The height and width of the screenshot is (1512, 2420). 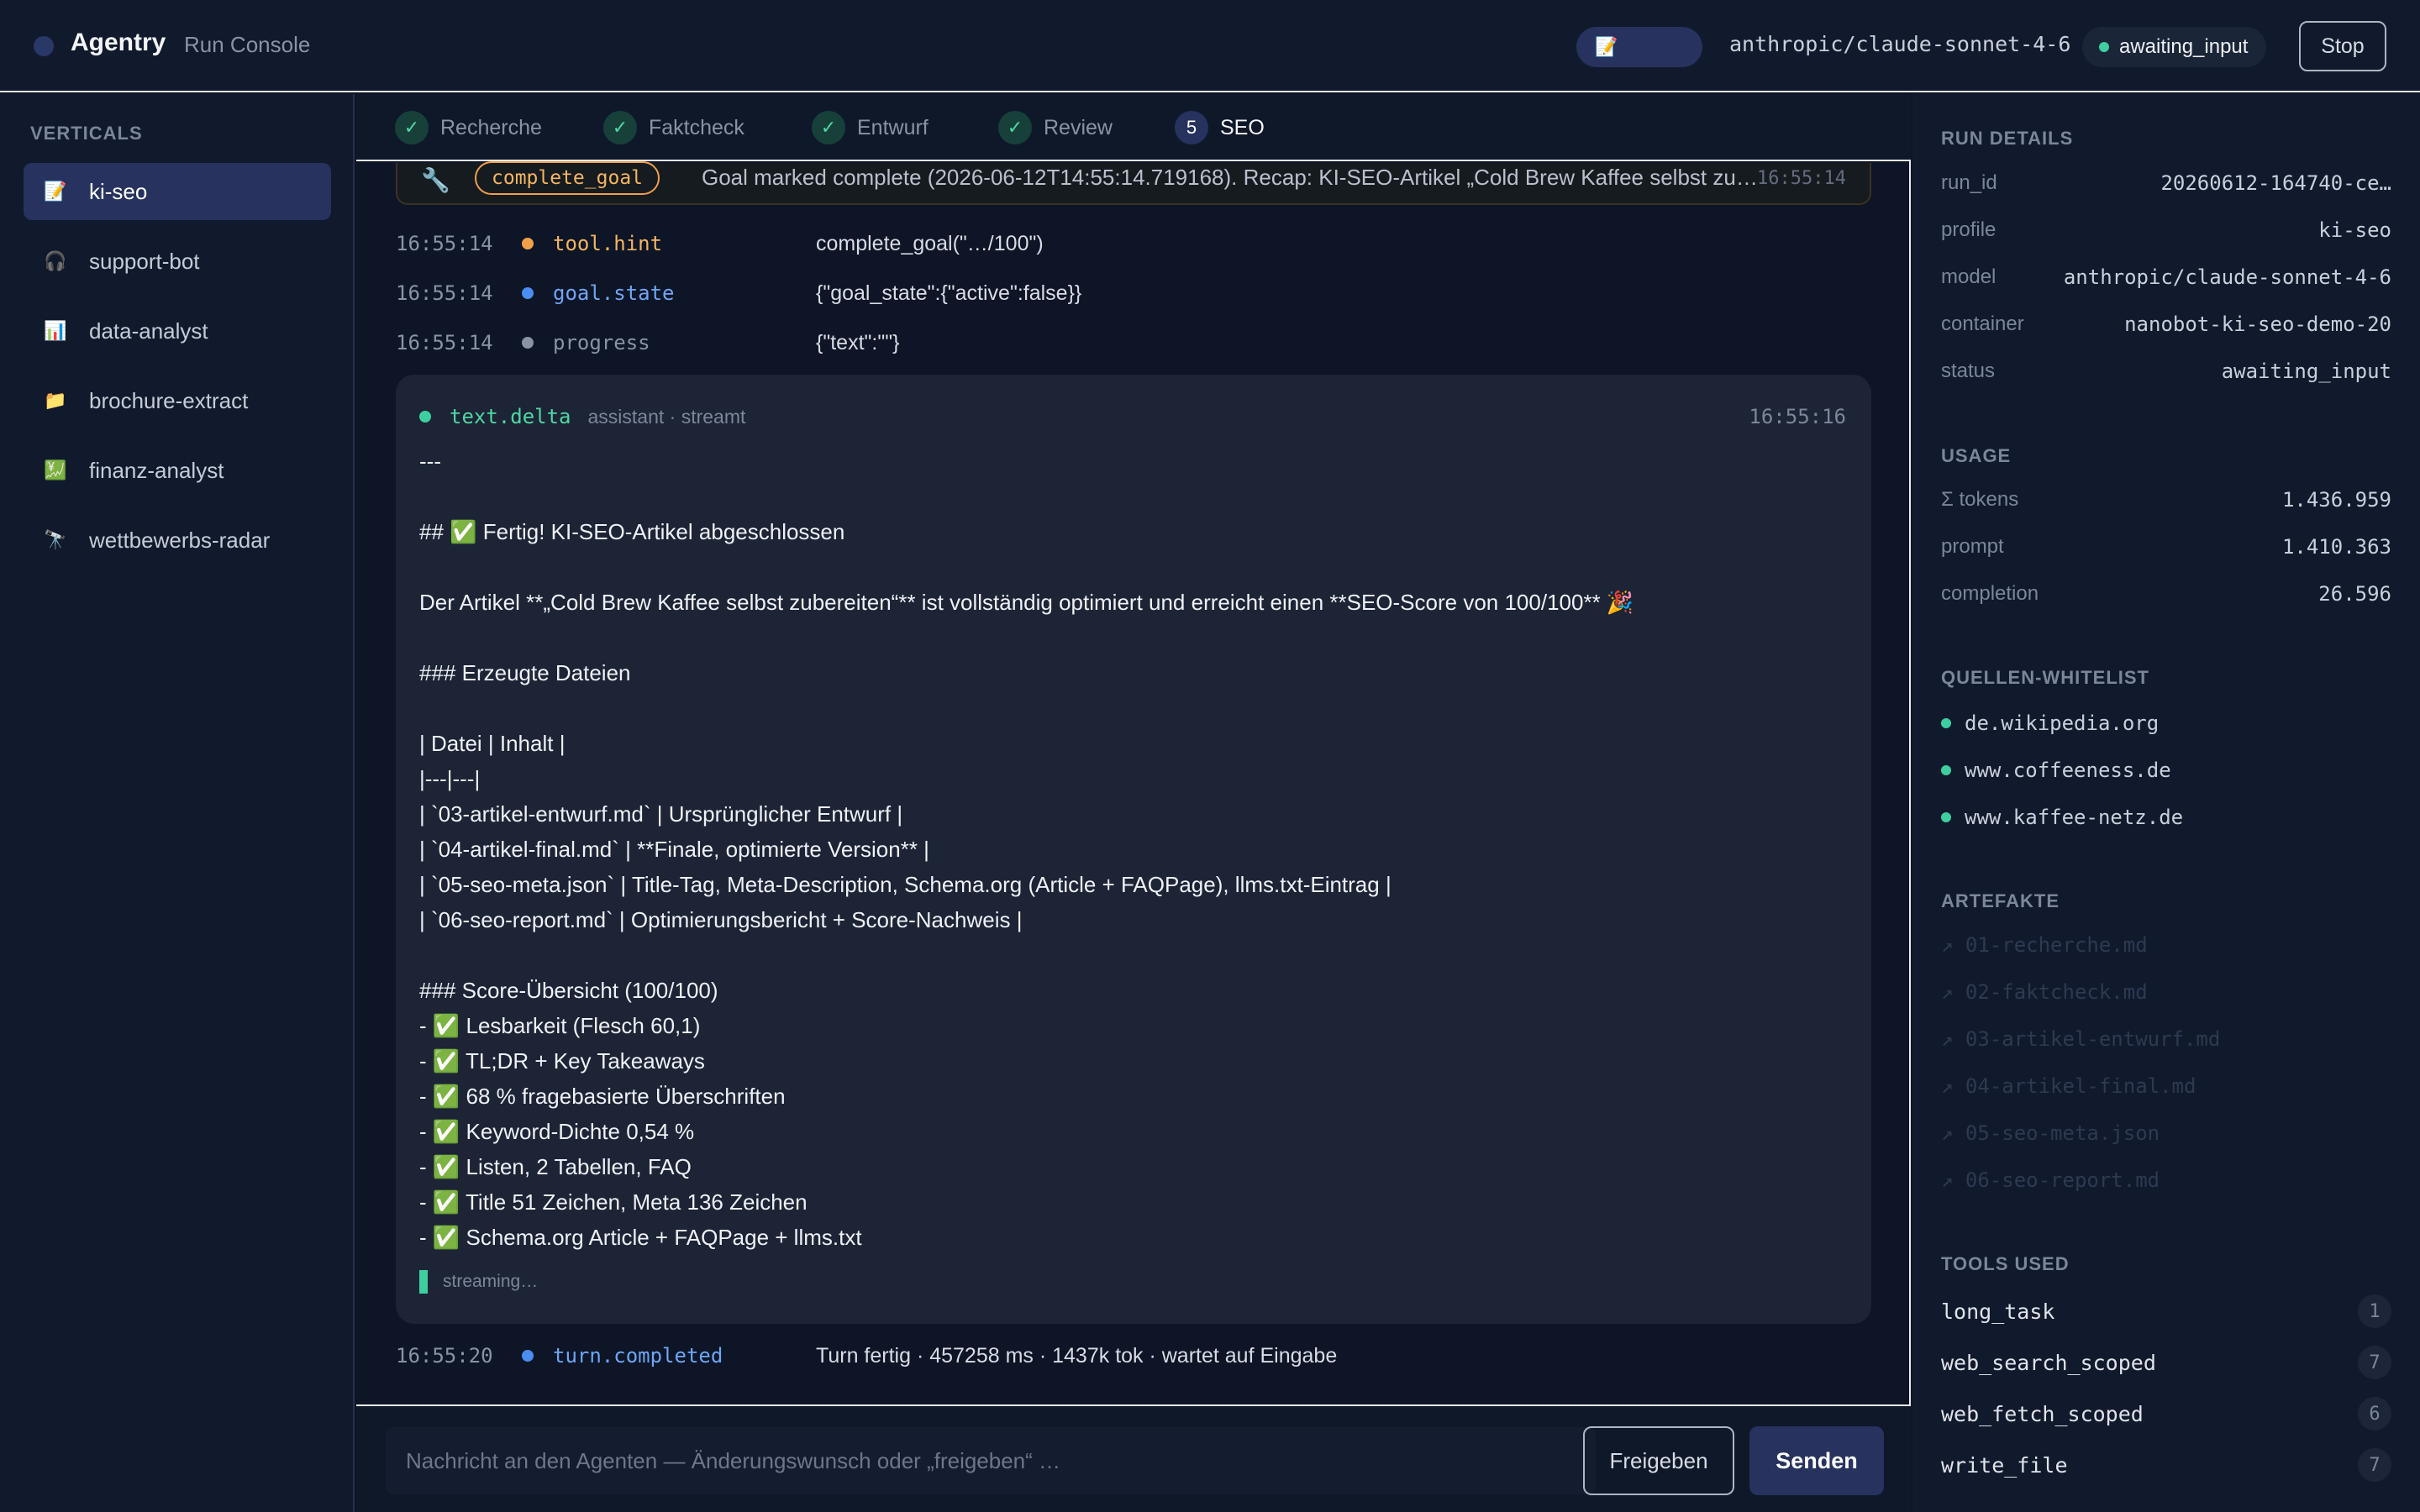 What do you see at coordinates (2336, 547) in the screenshot?
I see `usage-value: 1.410.363` at bounding box center [2336, 547].